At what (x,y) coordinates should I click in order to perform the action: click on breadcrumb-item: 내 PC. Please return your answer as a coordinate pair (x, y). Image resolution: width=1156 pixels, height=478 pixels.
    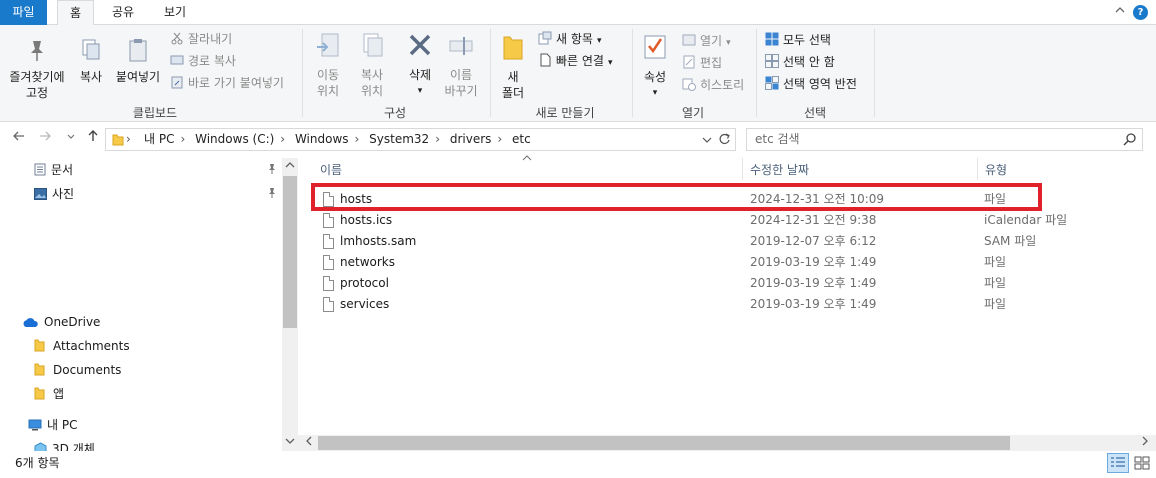
    Looking at the image, I should click on (159, 139).